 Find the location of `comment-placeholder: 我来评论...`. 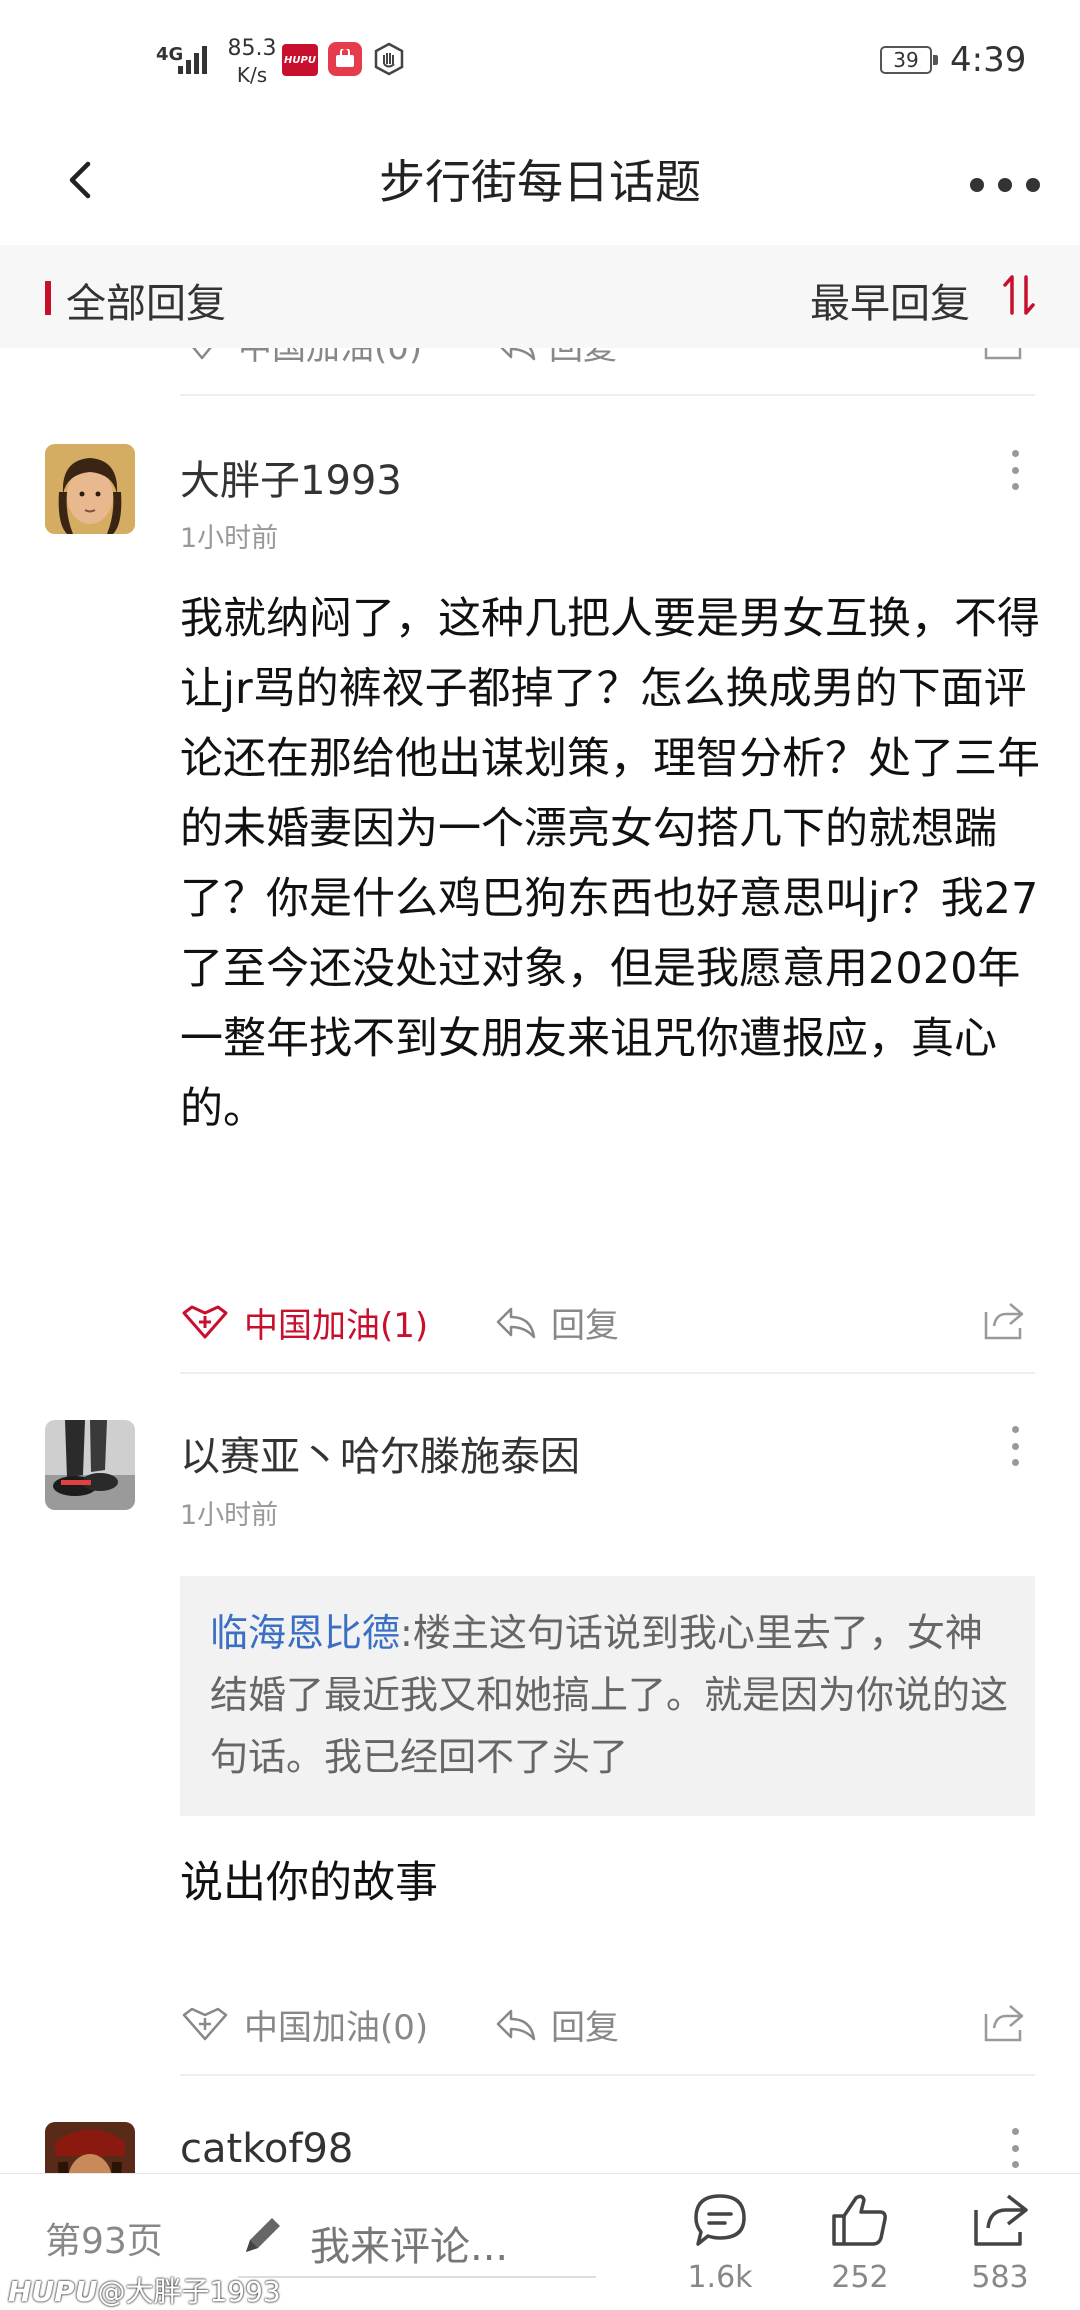

comment-placeholder: 我来评论... is located at coordinates (409, 2247).